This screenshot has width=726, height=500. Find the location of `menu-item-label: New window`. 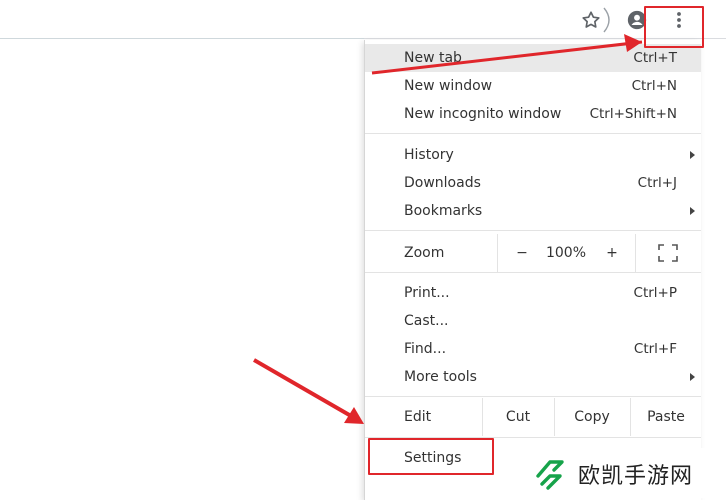

menu-item-label: New window is located at coordinates (448, 86).